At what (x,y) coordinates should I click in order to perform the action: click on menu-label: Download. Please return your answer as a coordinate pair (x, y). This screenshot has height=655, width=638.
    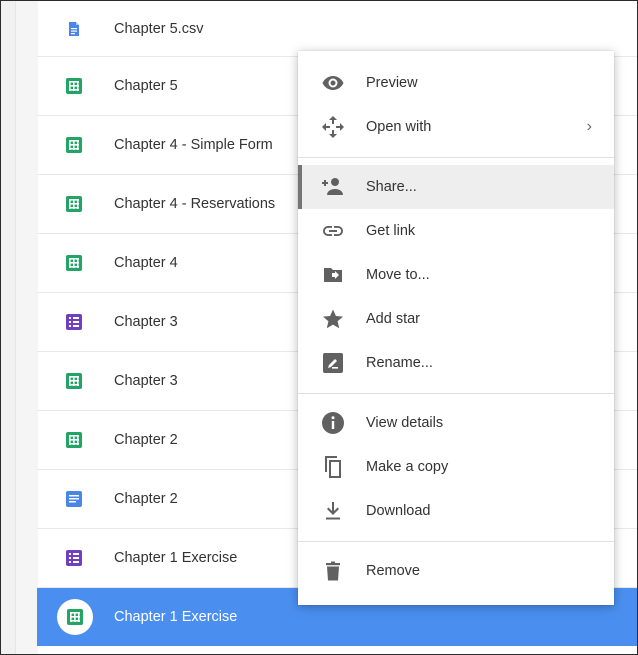
    Looking at the image, I should click on (398, 511).